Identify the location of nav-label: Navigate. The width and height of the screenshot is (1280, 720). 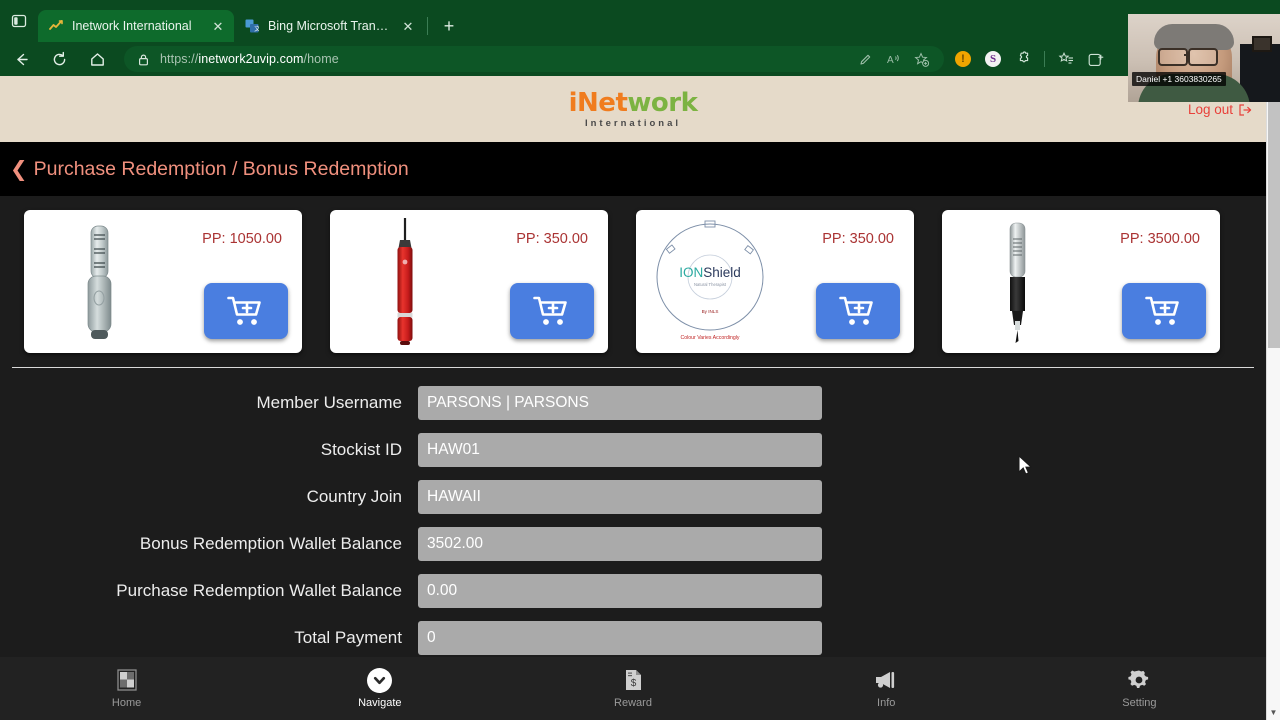
(380, 703).